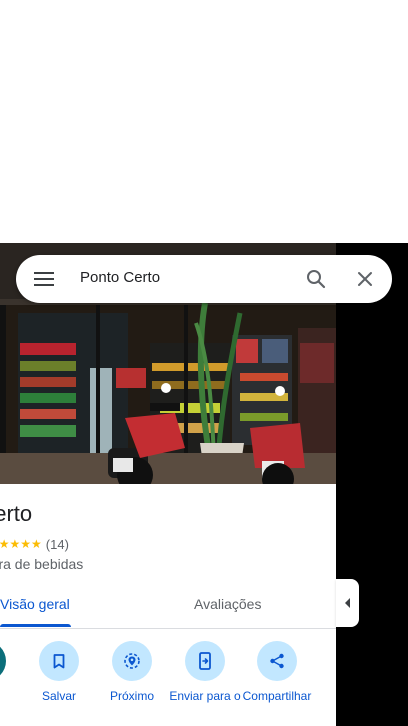  Describe the element at coordinates (35, 625) in the screenshot. I see `active-tab-indicator` at that location.